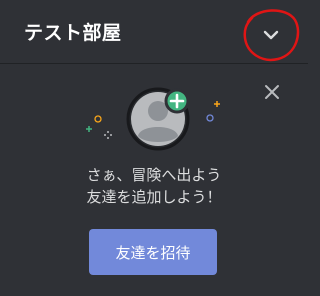  Describe the element at coordinates (154, 197) in the screenshot. I see `welcome-message-line2: 友達を追加しよう！` at that location.